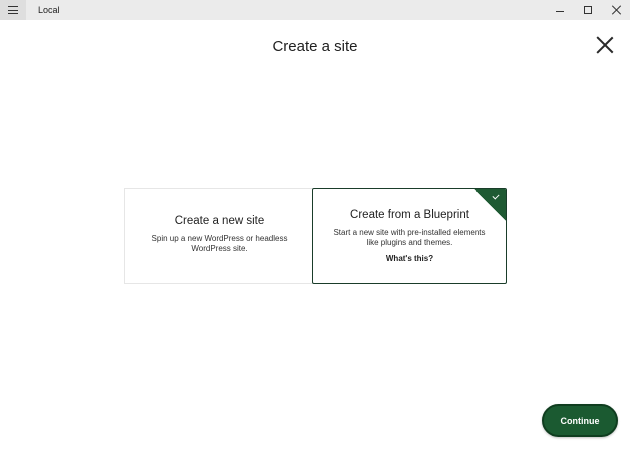 This screenshot has width=630, height=451. Describe the element at coordinates (490, 205) in the screenshot. I see `selected-indicator` at that location.